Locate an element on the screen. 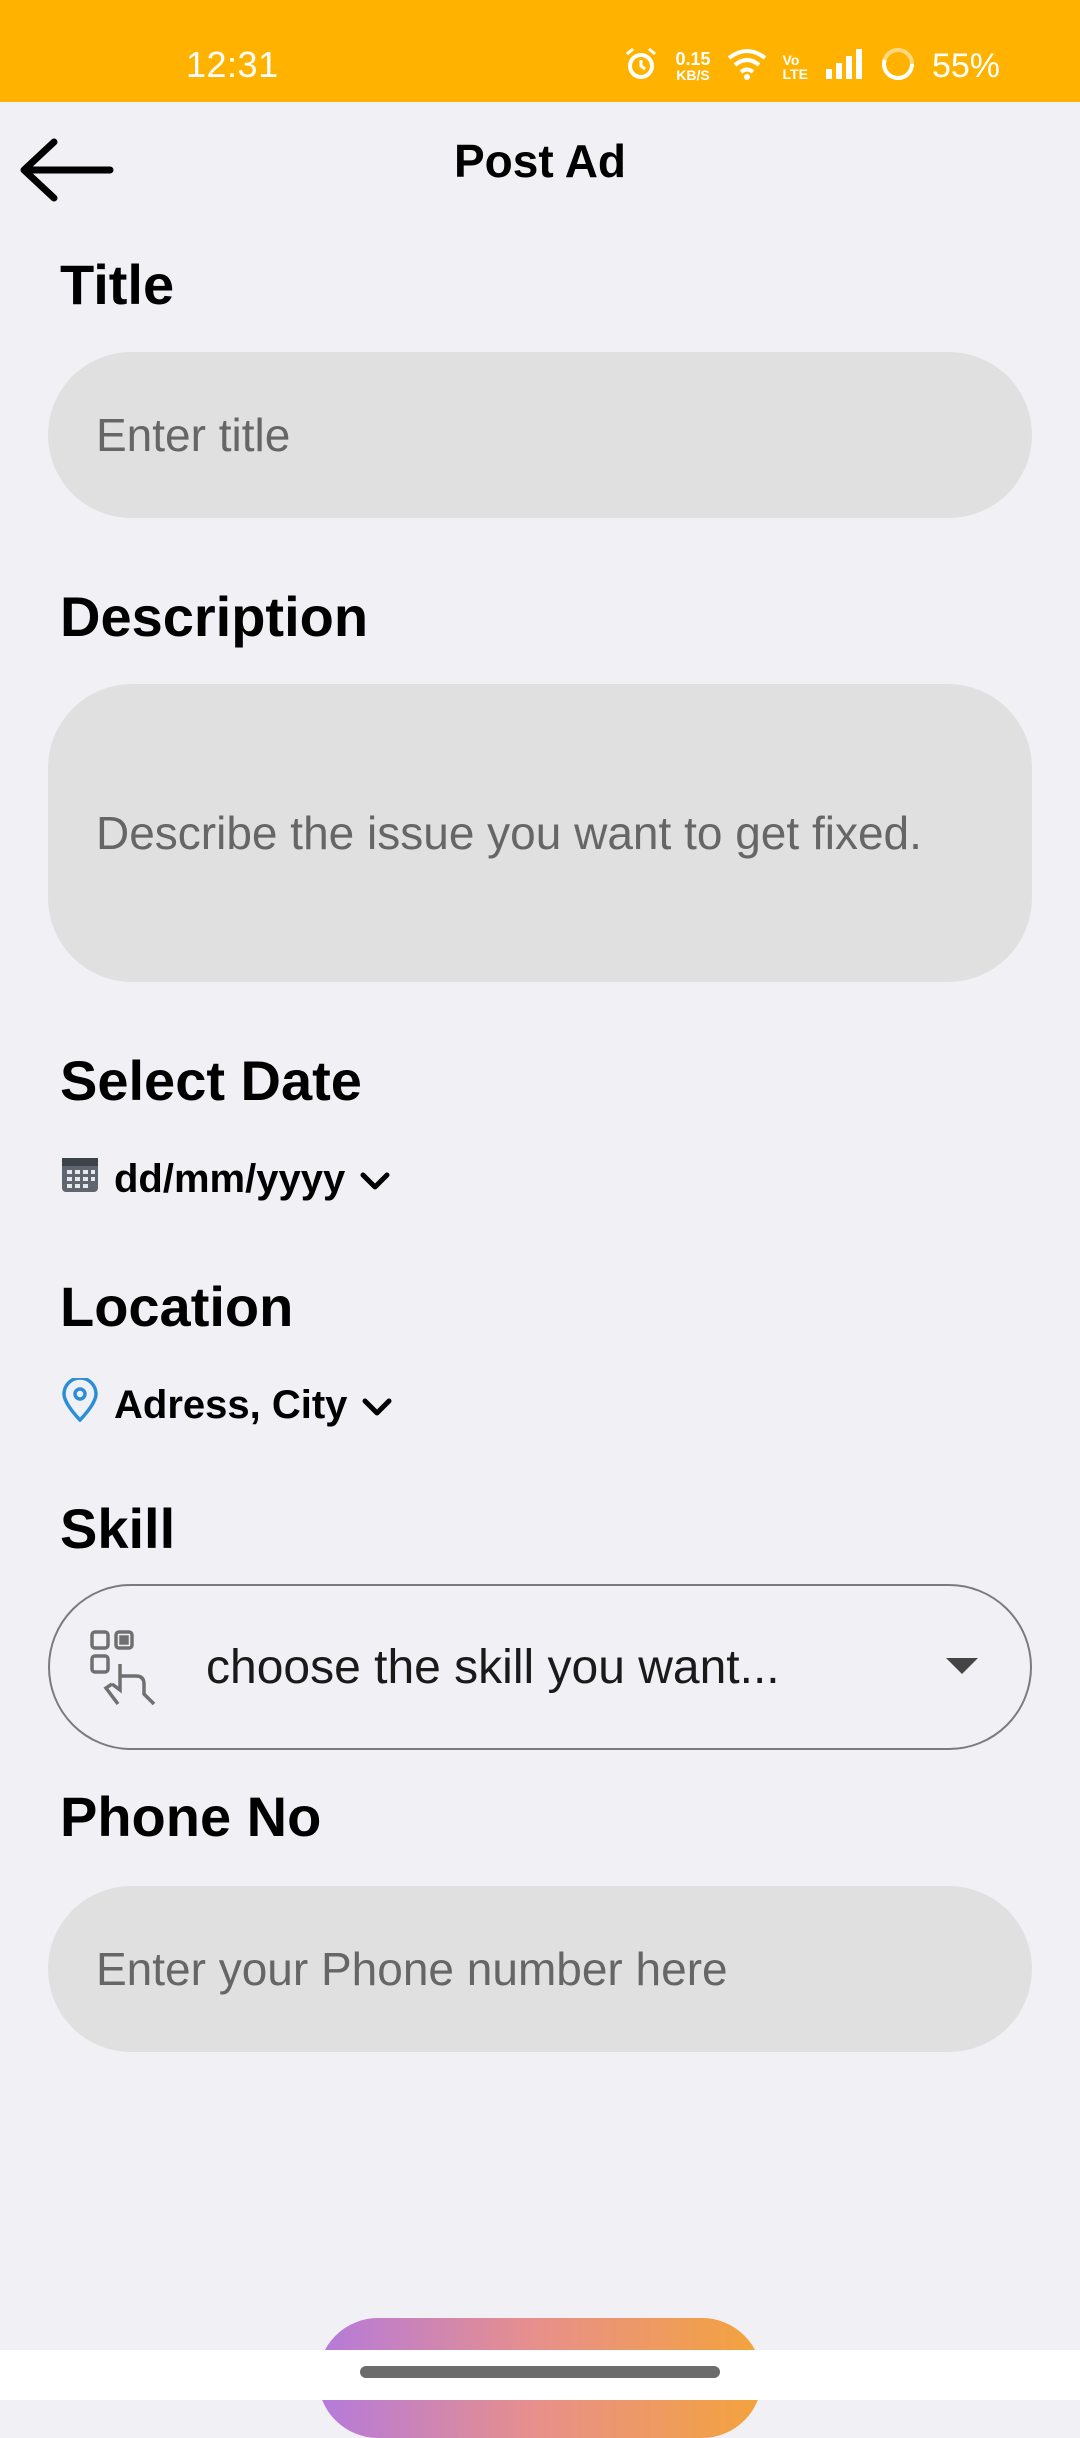 Image resolution: width=1080 pixels, height=2438 pixels. status-time: 12:31 is located at coordinates (232, 64).